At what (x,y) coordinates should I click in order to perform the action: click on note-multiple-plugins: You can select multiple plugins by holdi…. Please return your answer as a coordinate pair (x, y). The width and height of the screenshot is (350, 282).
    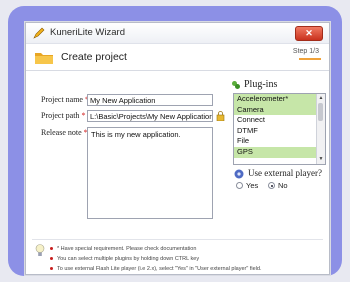
    Looking at the image, I should click on (124, 259).